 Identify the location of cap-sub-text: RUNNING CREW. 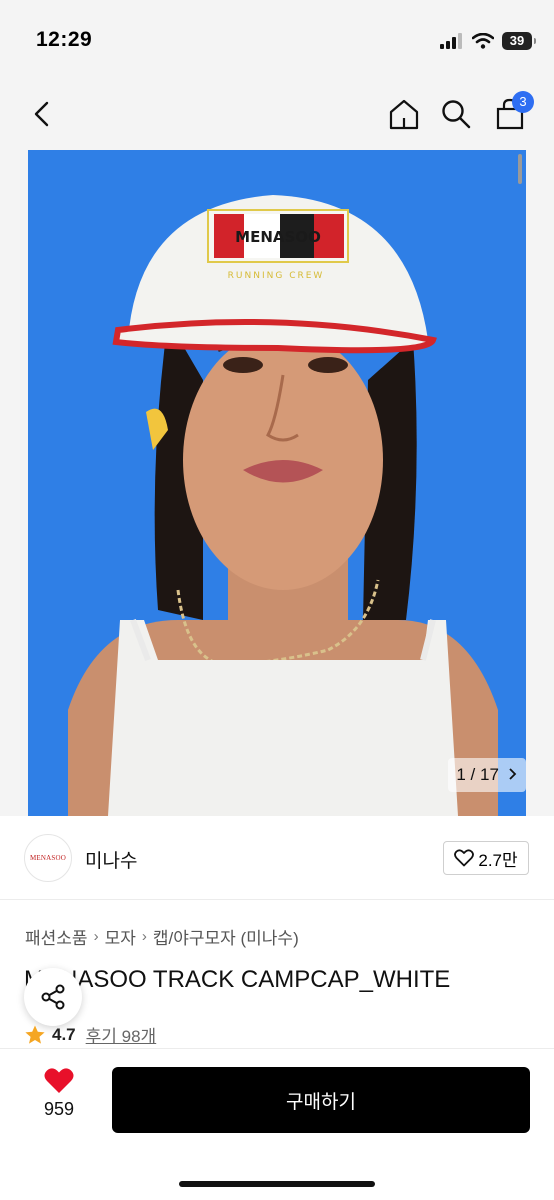
(276, 276).